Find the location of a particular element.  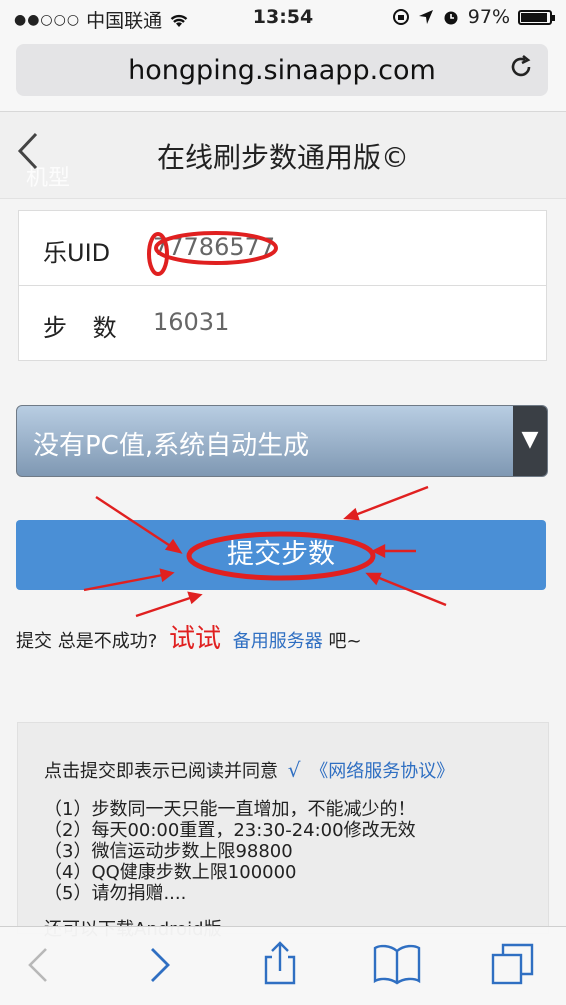

agreement-line: 点击提交即表示已阅读并同意 √ 《网络服务协议》 is located at coordinates (249, 770).